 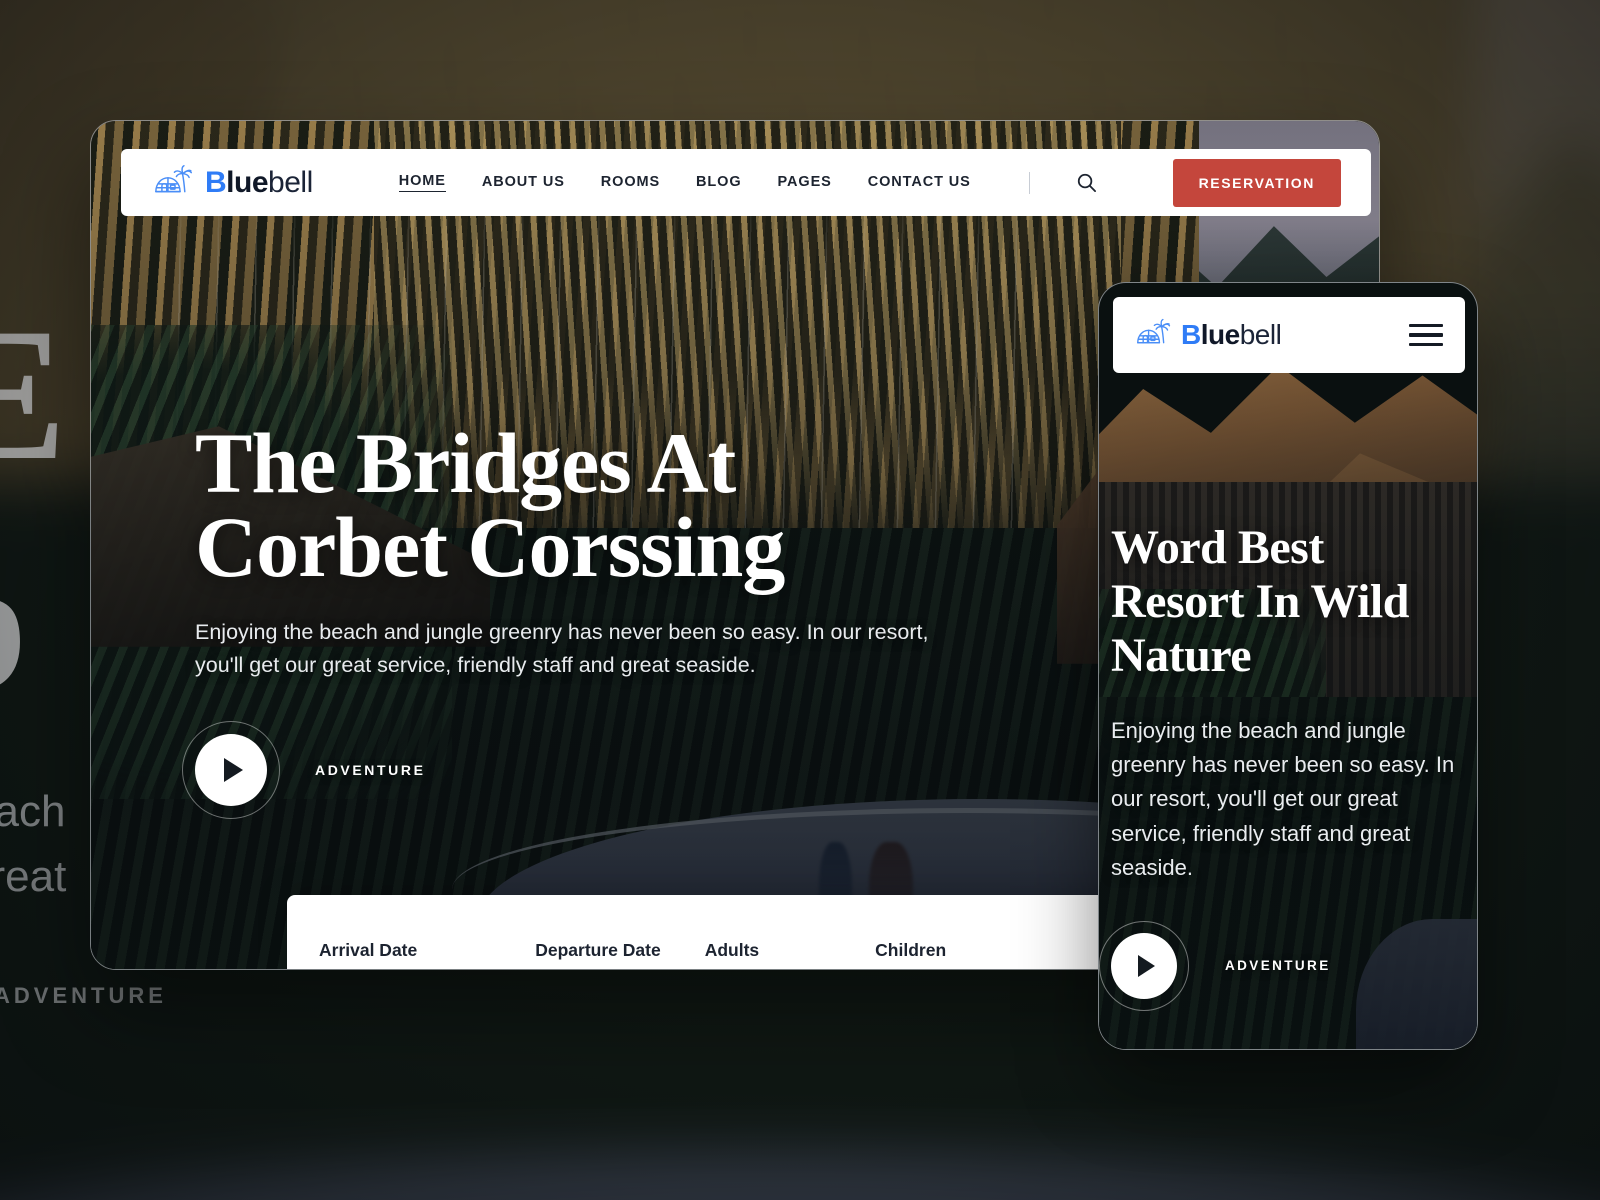 I want to click on mobile-navbar: Bluebell, so click(x=1289, y=335).